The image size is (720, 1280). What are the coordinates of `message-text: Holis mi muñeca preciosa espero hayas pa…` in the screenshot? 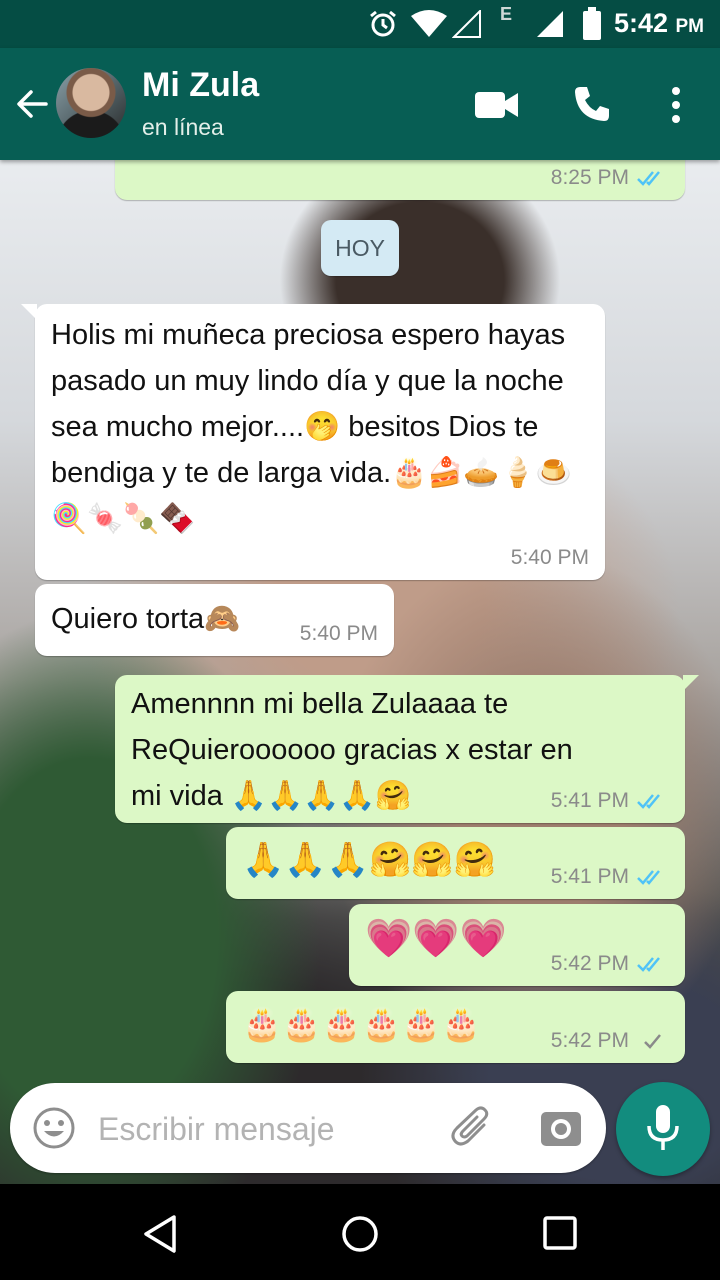 It's located at (311, 427).